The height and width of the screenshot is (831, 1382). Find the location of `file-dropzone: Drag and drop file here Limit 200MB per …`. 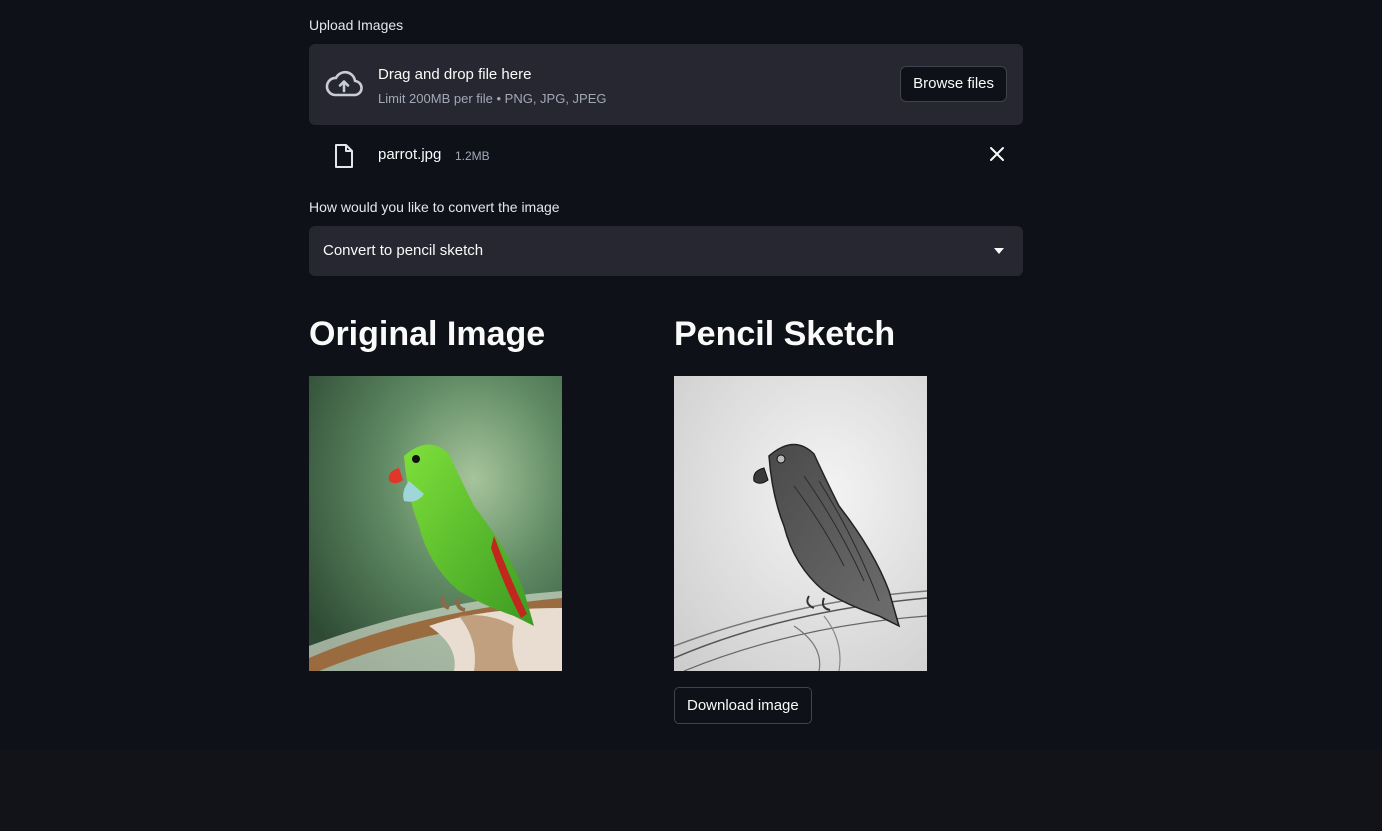

file-dropzone: Drag and drop file here Limit 200MB per … is located at coordinates (666, 84).